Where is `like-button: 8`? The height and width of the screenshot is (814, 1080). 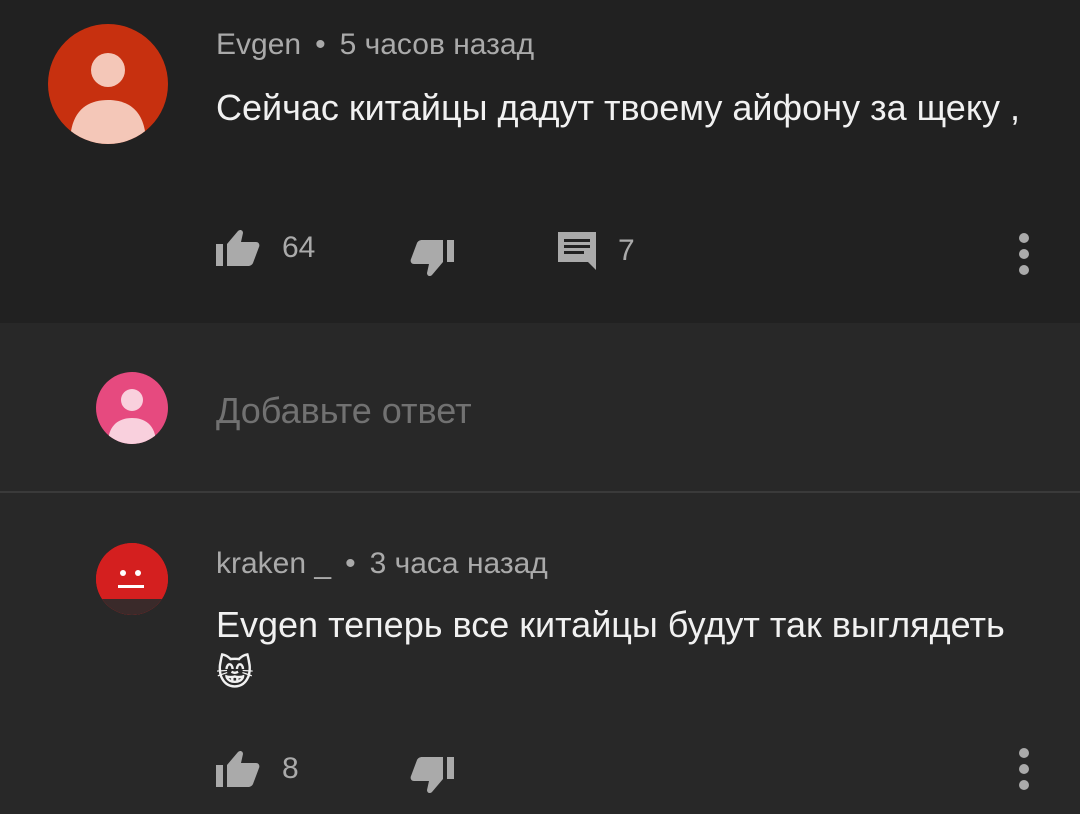 like-button: 8 is located at coordinates (257, 769).